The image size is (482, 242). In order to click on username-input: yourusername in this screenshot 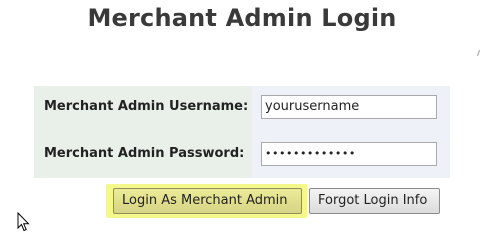, I will do `click(349, 107)`.